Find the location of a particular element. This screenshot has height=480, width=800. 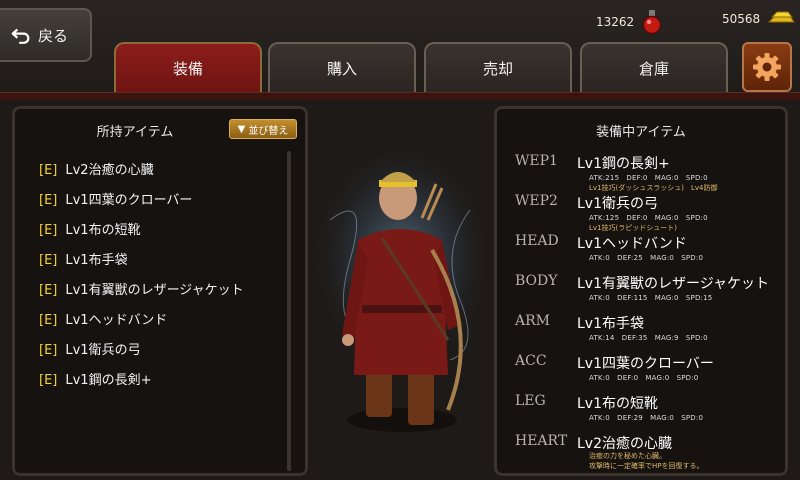

desc-heart-1: 治癒の力を秘めた心臓。 is located at coordinates (627, 456).